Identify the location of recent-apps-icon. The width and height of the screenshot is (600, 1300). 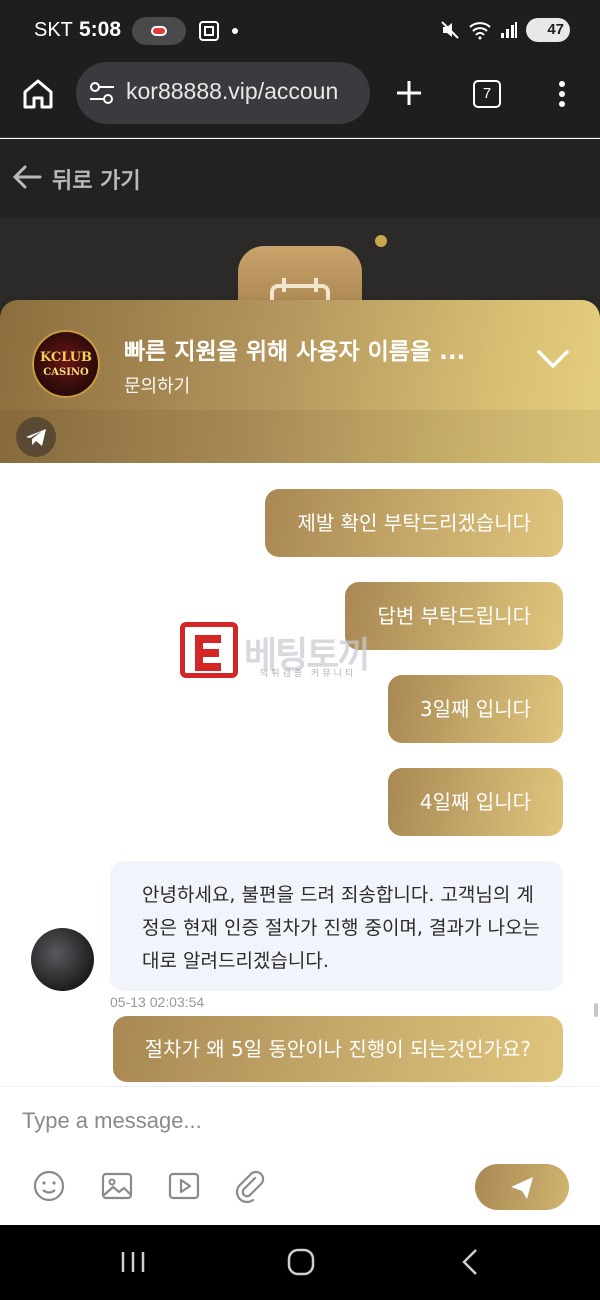
(133, 1262).